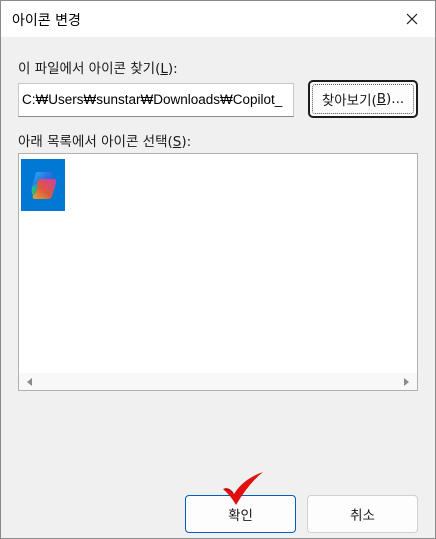  I want to click on file-search-label: 이 파일에서 아이콘 찾기(L):, so click(98, 67).